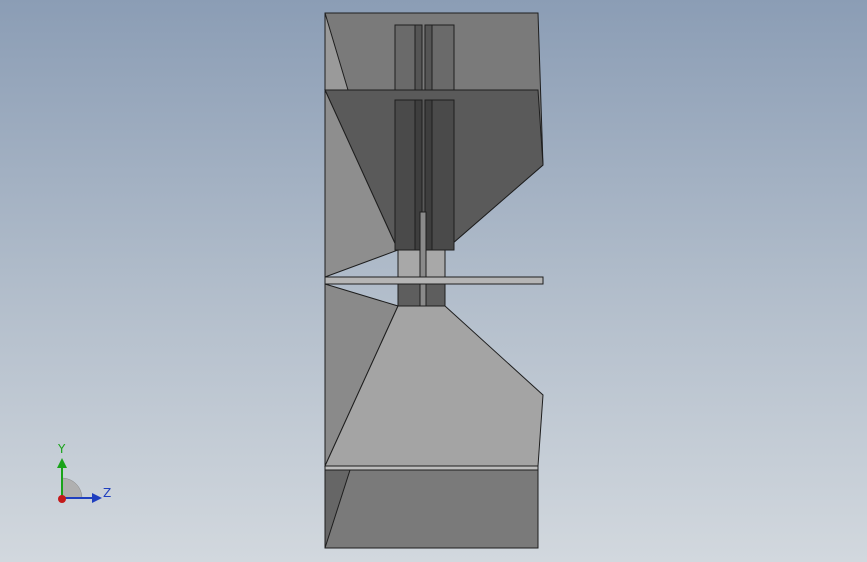 This screenshot has width=867, height=562. What do you see at coordinates (62, 499) in the screenshot?
I see `x-axis-dot-icon` at bounding box center [62, 499].